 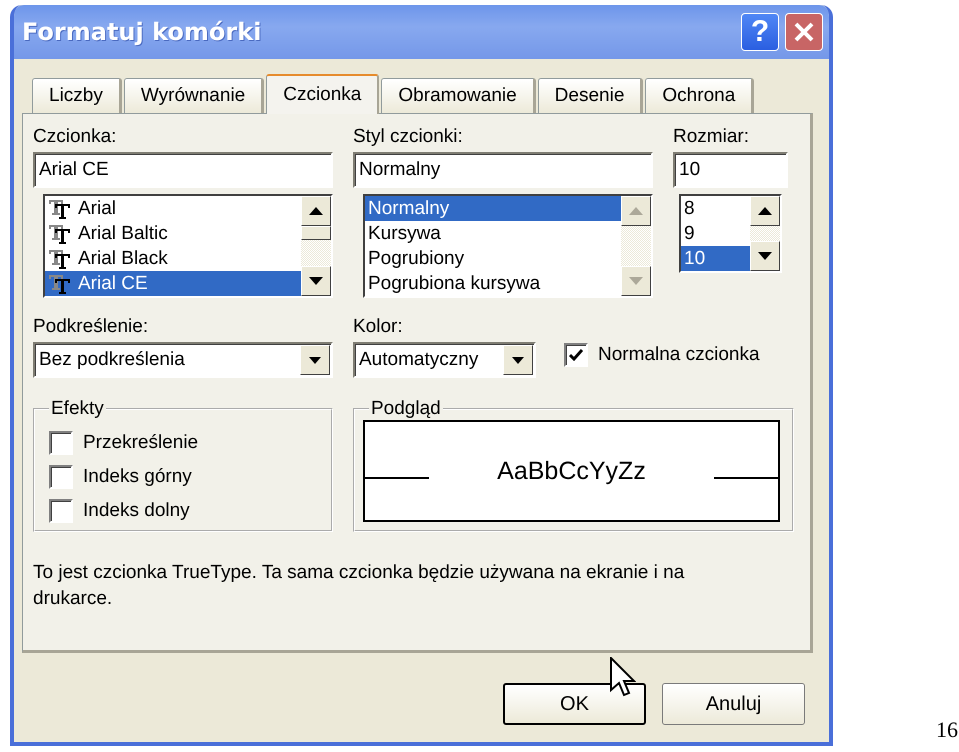 What do you see at coordinates (378, 327) in the screenshot?
I see `field-label: Kolor:` at bounding box center [378, 327].